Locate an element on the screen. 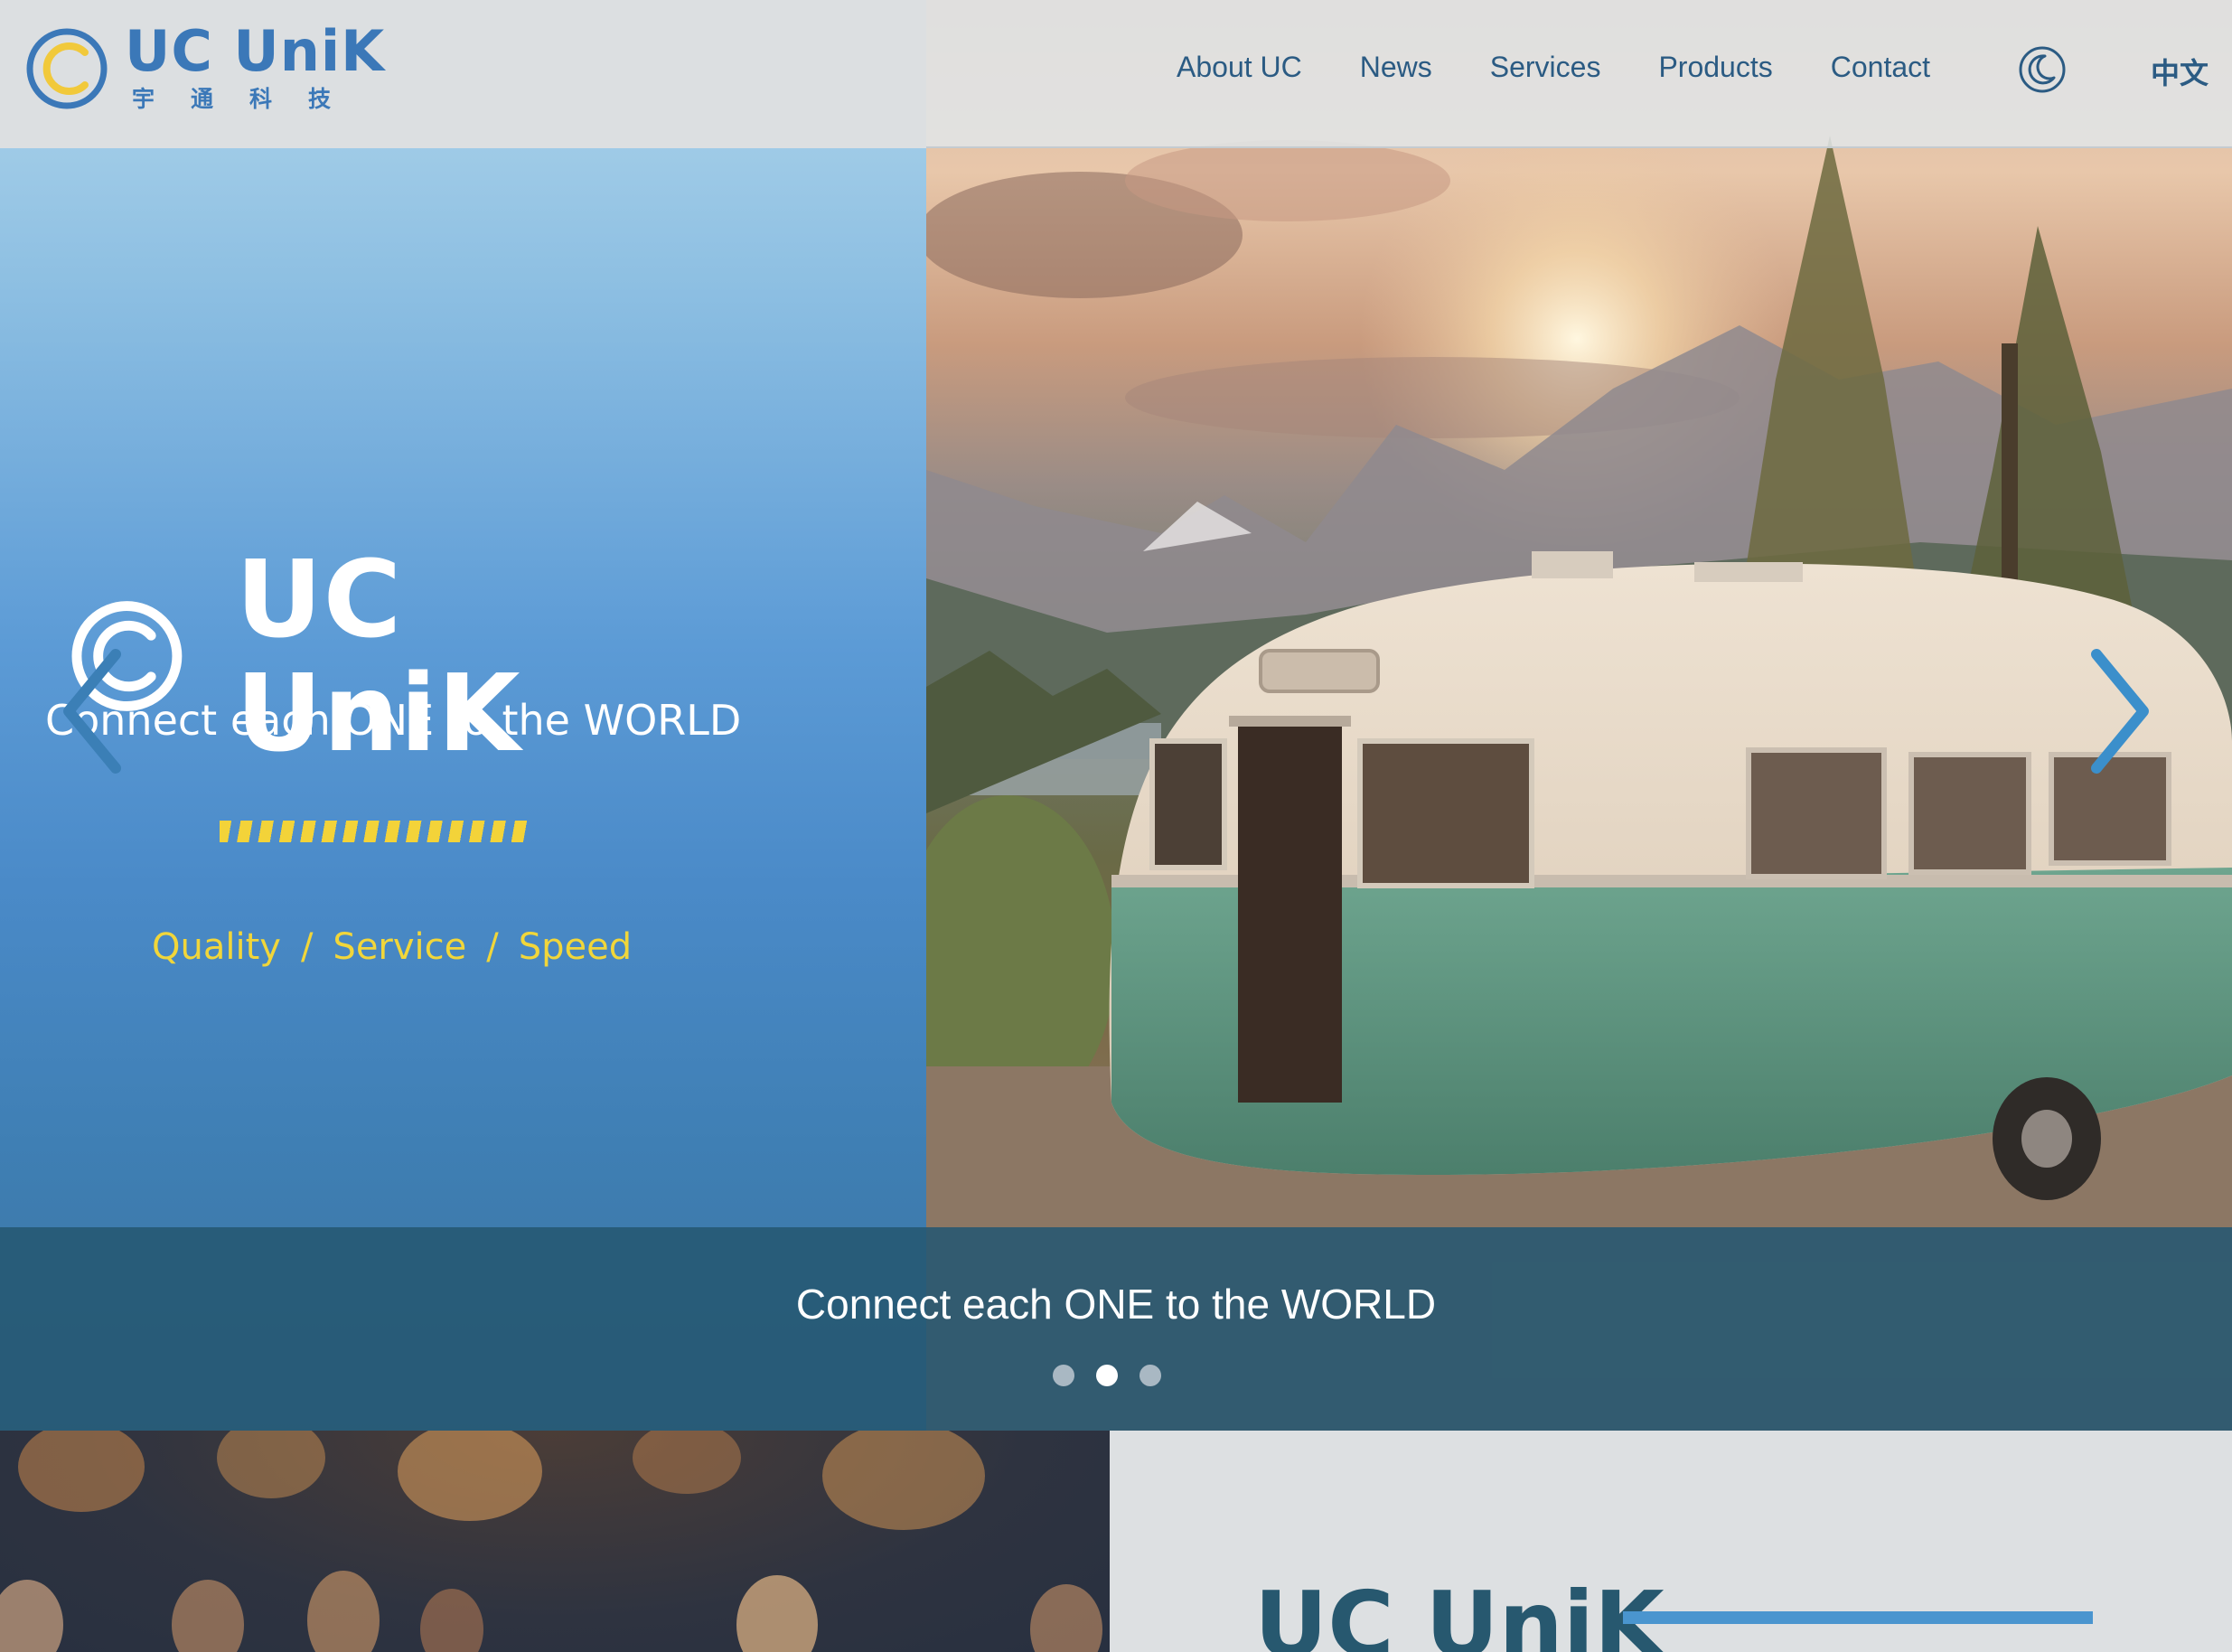  nav-products: Products is located at coordinates (1715, 67).